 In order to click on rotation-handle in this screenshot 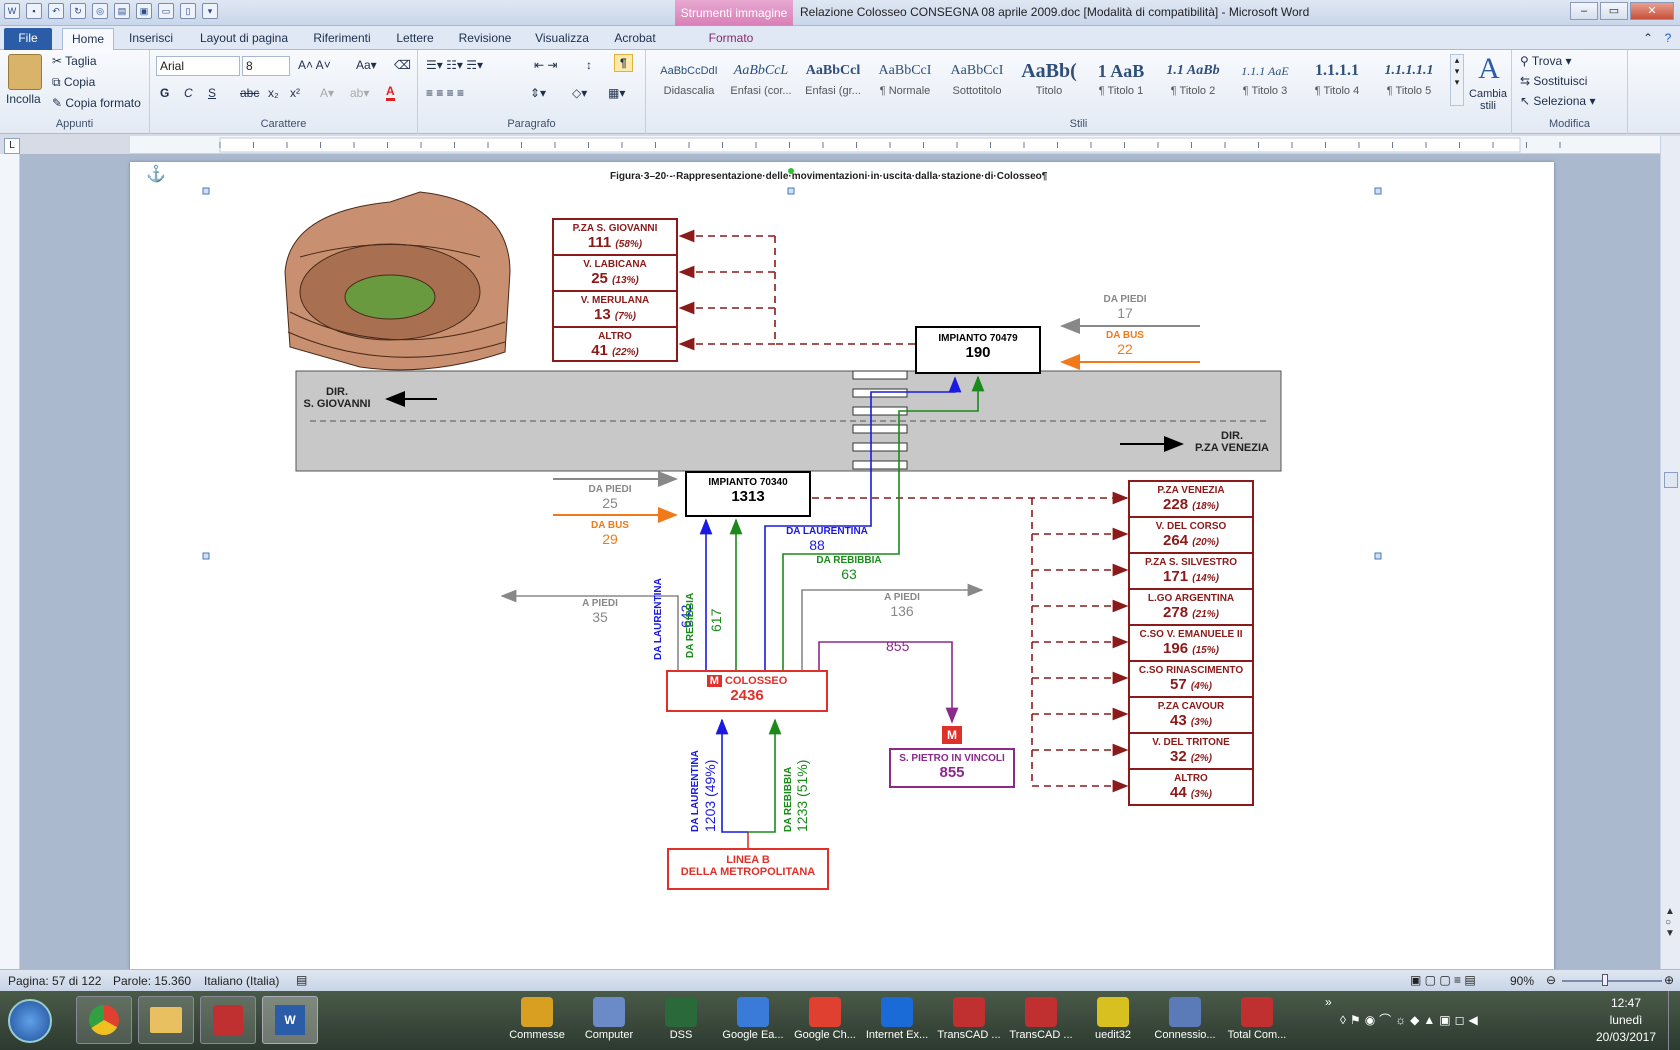, I will do `click(791, 171)`.